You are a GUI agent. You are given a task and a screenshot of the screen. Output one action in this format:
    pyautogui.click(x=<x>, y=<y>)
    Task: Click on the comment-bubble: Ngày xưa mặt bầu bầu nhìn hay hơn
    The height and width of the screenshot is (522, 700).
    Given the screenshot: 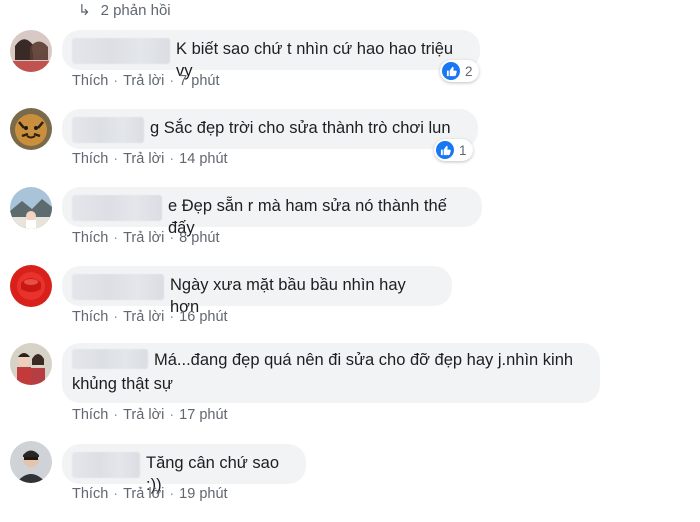 What is the action you would take?
    pyautogui.click(x=257, y=291)
    